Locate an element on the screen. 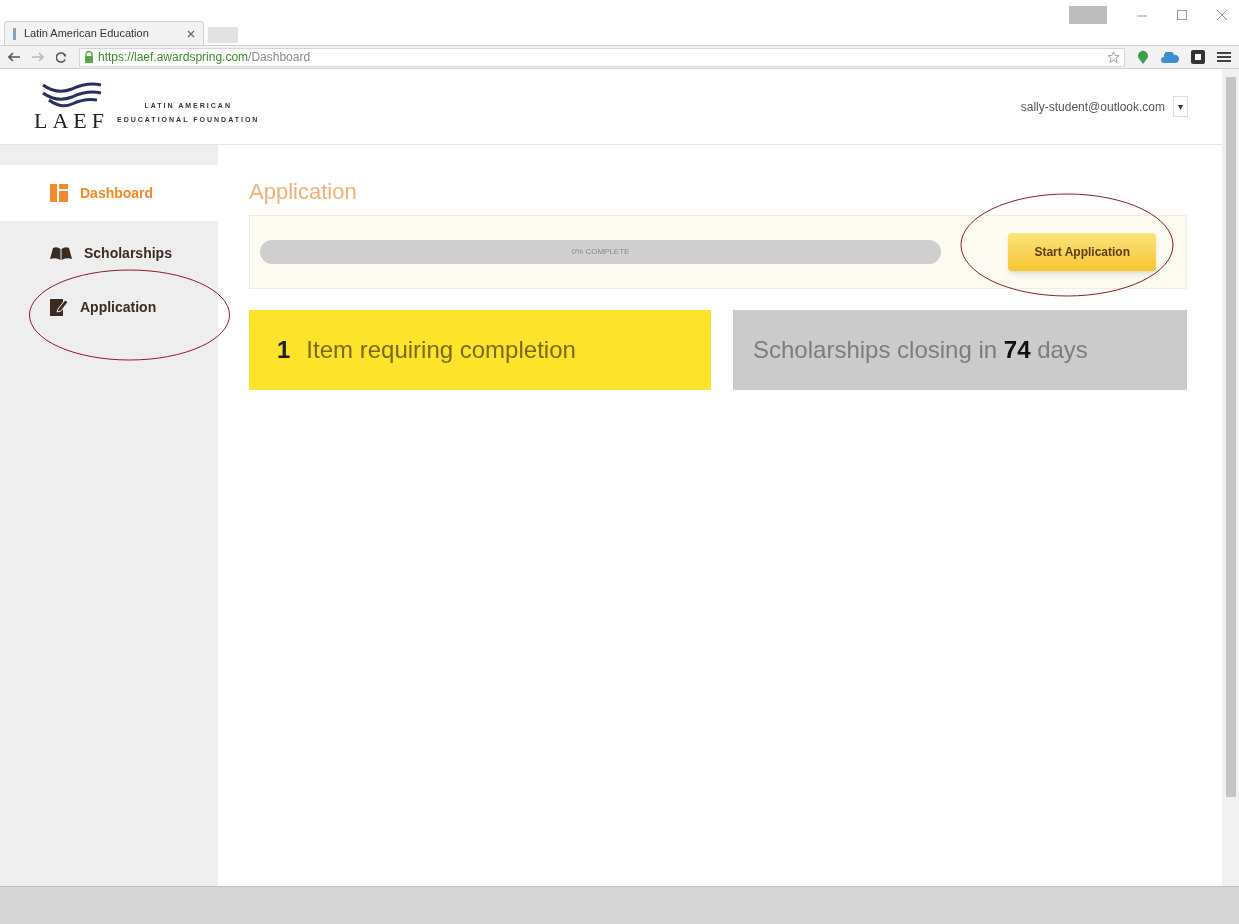 Image resolution: width=1239 pixels, height=924 pixels. tab-title: Latin American Education is located at coordinates (86, 34).